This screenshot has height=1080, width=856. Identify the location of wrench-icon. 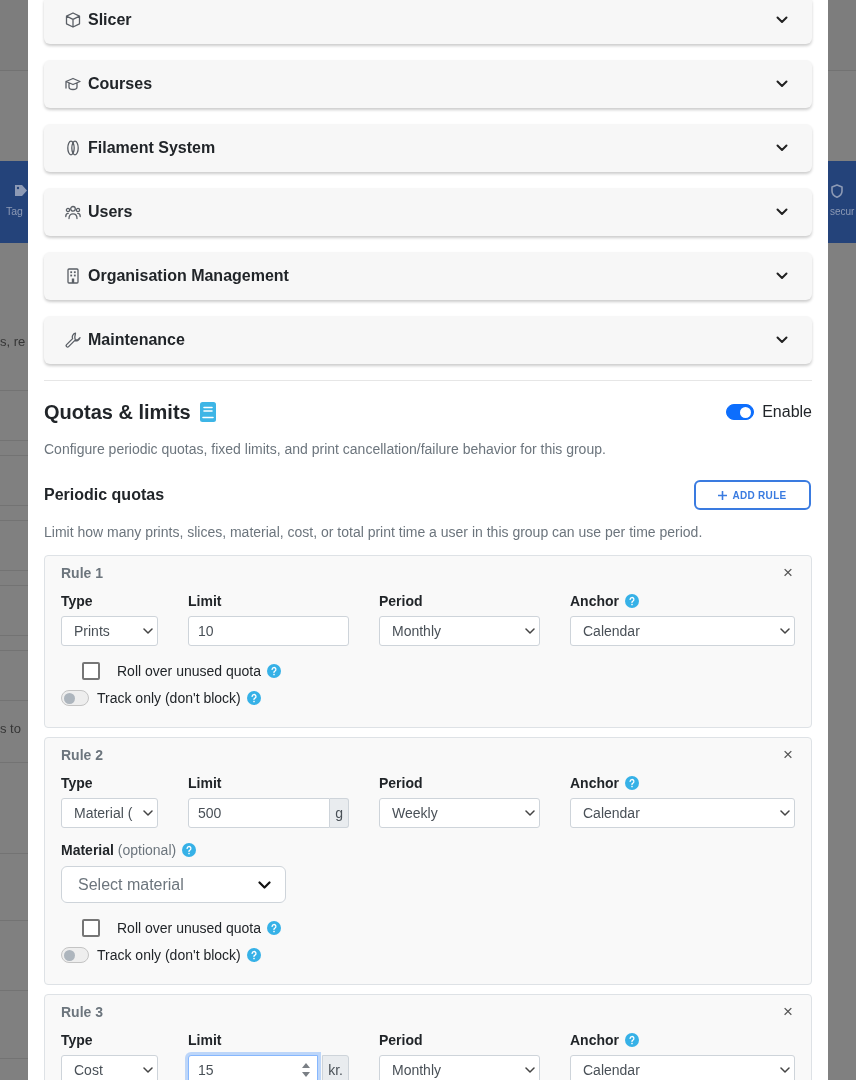
(73, 340).